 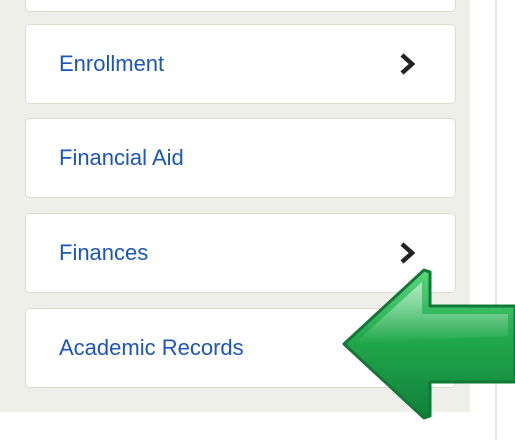 I want to click on nav-item-label: Financial Aid, so click(x=121, y=157).